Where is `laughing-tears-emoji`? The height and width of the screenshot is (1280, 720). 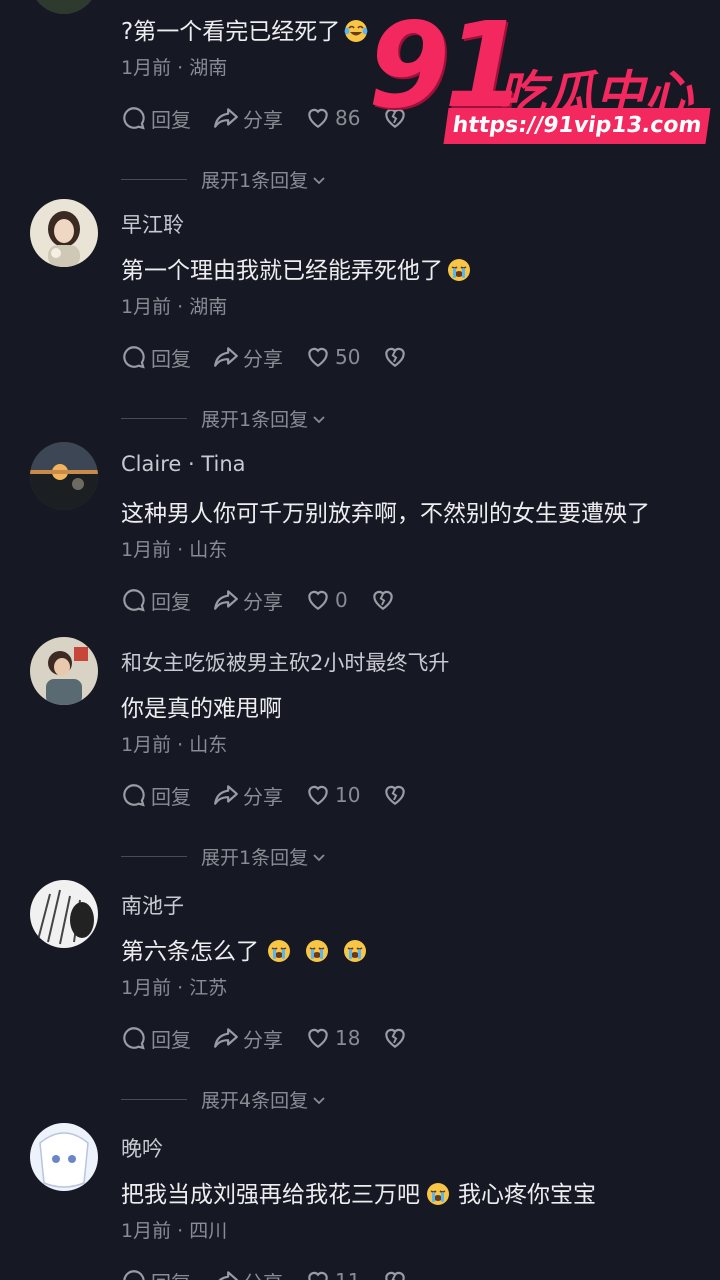
laughing-tears-emoji is located at coordinates (356, 31).